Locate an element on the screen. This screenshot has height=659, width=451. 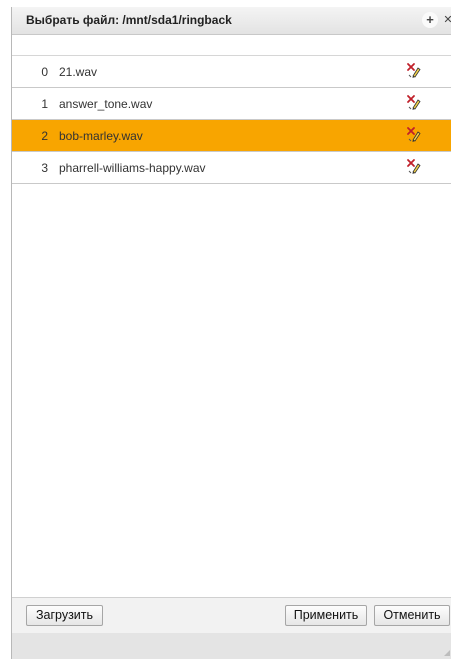
file-index: 3 is located at coordinates (44, 168).